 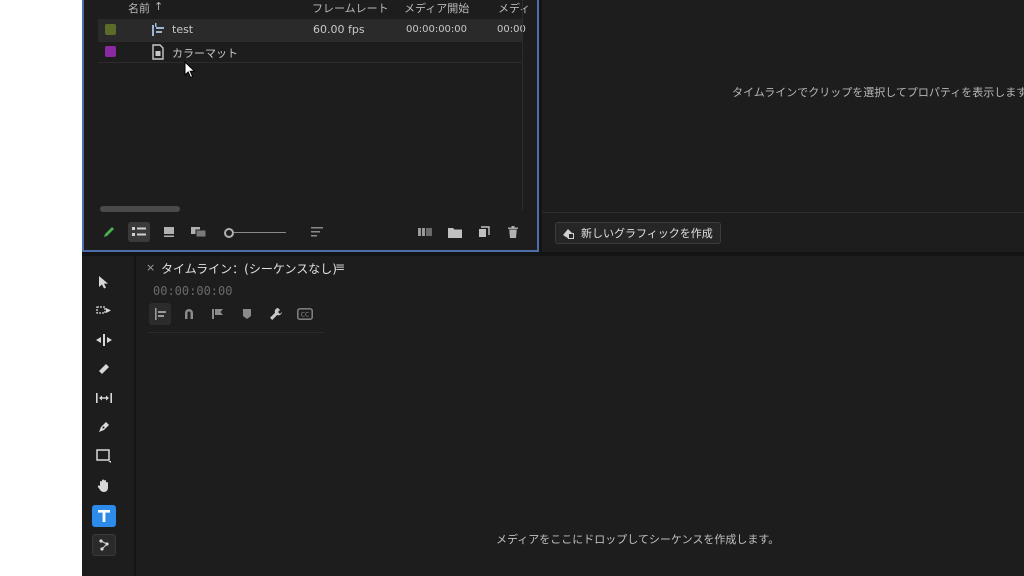 What do you see at coordinates (312, 30) in the screenshot?
I see `project-item-row: test 60.00 fps 00:00:00:00 00:00` at bounding box center [312, 30].